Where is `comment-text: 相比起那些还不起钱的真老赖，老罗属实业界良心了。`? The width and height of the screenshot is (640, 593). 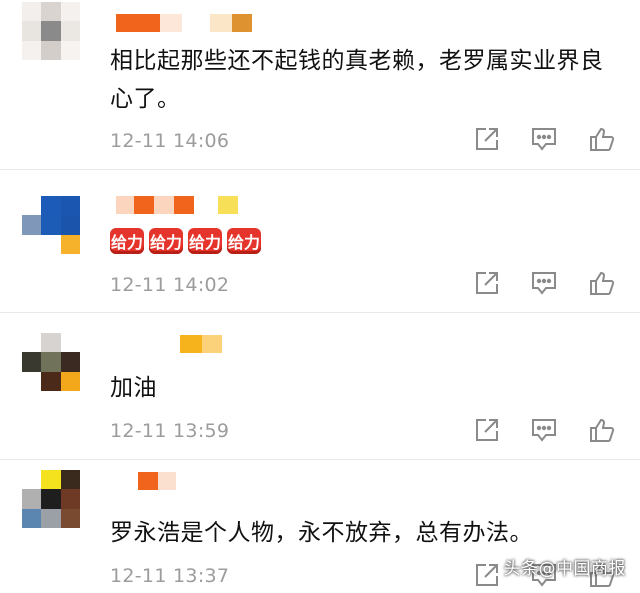
comment-text: 相比起那些还不起钱的真老赖，老罗属实业界良心了。 is located at coordinates (357, 80).